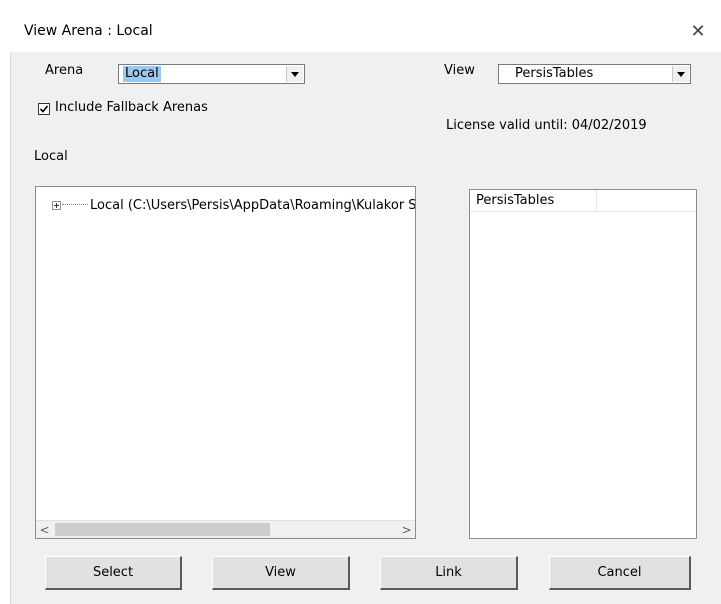 This screenshot has width=721, height=604. I want to click on include-fallback-label: Include Fallback Arenas, so click(131, 107).